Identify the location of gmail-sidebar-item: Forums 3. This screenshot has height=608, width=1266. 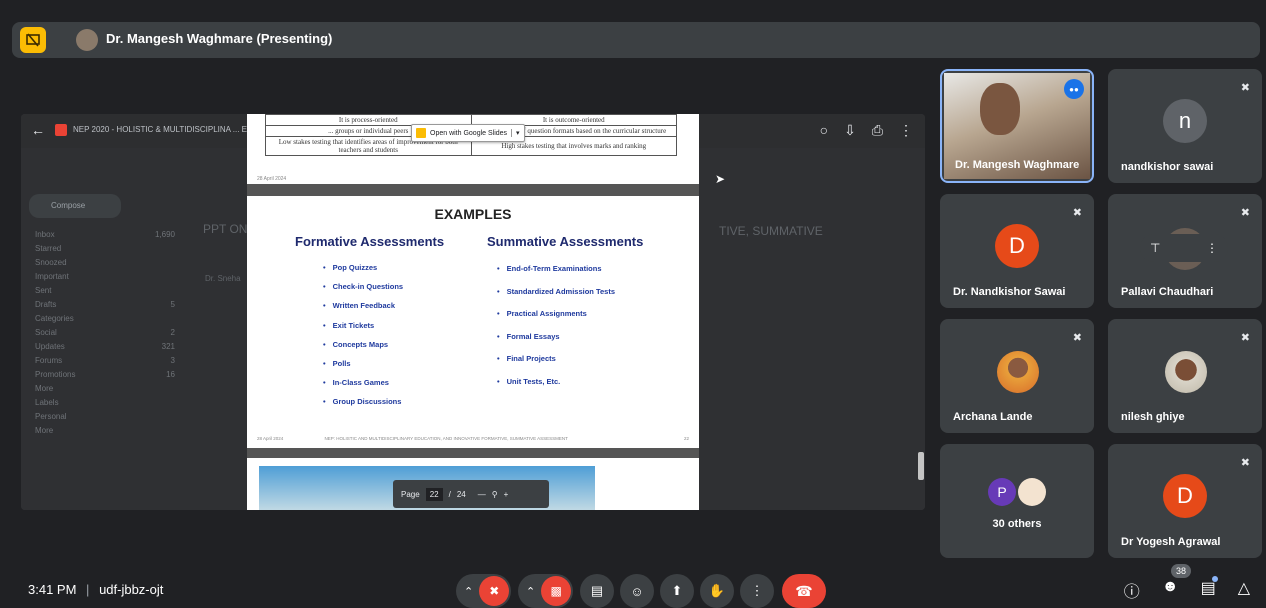
(105, 361).